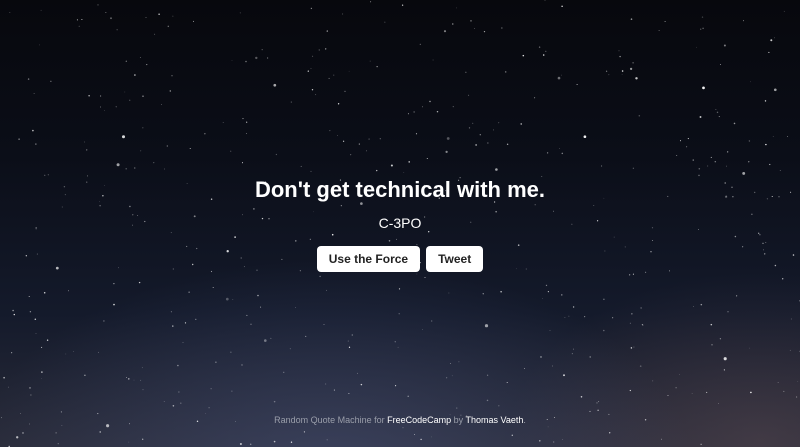 The width and height of the screenshot is (800, 447). What do you see at coordinates (368, 259) in the screenshot?
I see `new-quote-button: Use the Force` at bounding box center [368, 259].